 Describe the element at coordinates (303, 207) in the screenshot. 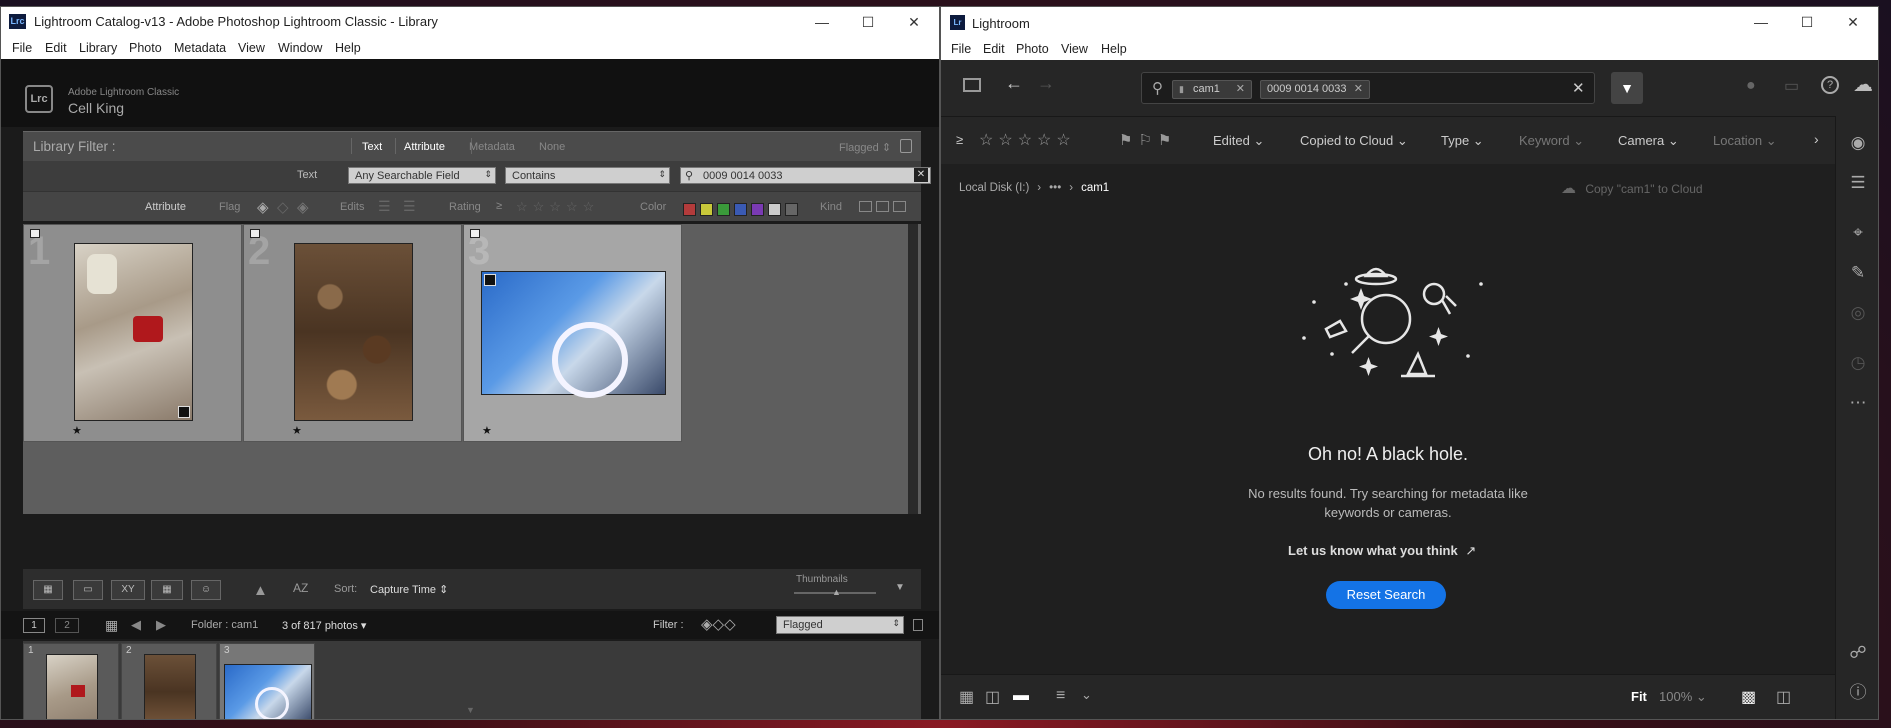

I see `flag-filter-rejected-icon: ◈` at that location.